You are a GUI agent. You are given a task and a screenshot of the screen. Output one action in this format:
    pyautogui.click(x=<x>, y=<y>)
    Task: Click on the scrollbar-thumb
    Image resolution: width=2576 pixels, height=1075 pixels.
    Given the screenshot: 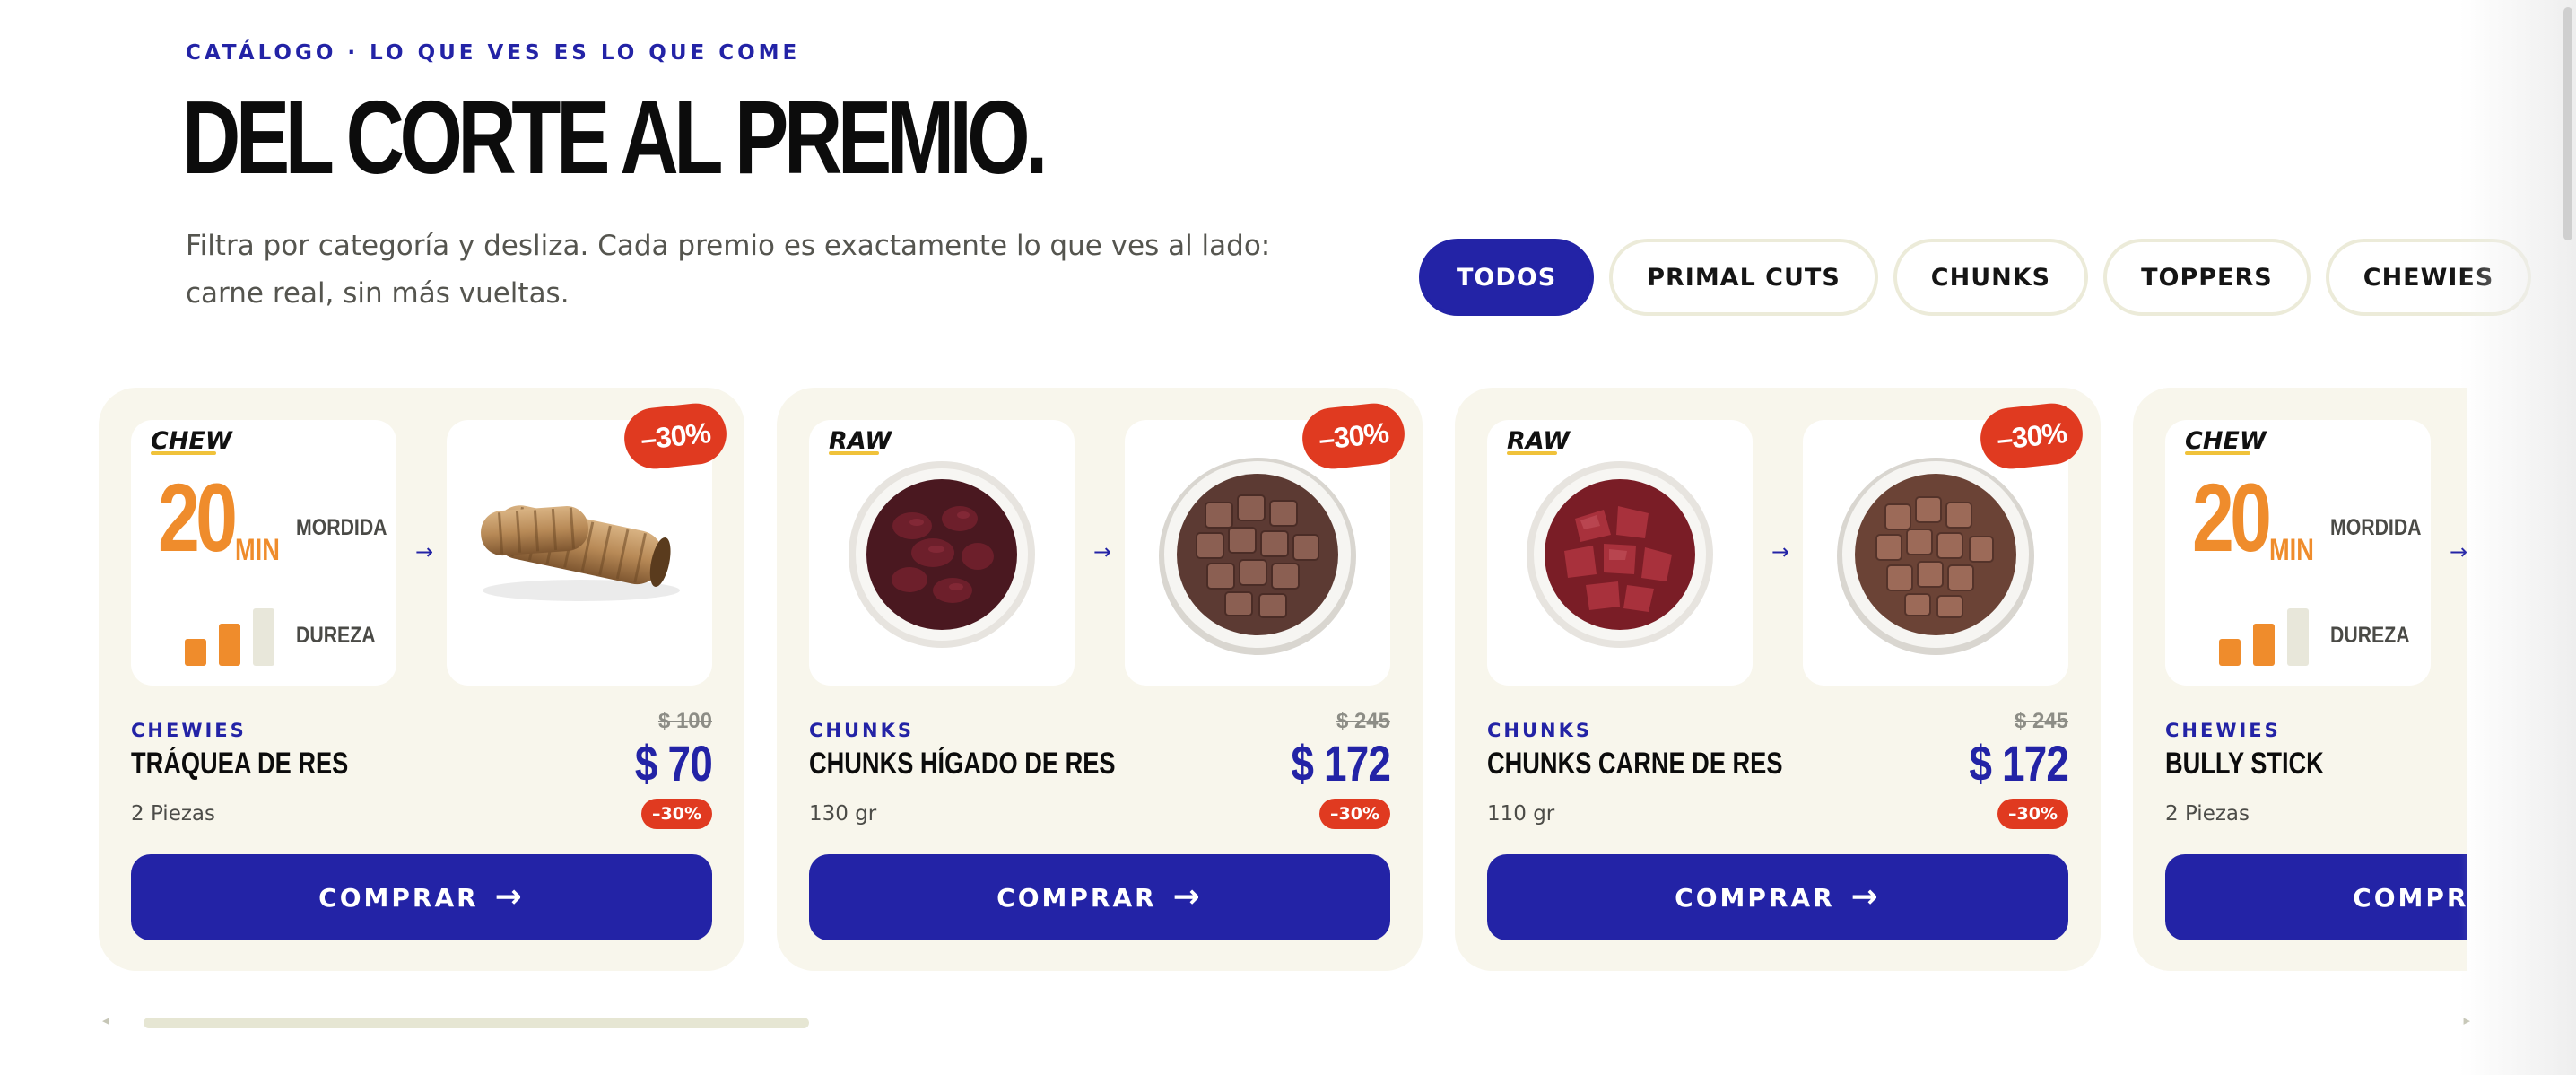 What is the action you would take?
    pyautogui.click(x=476, y=1023)
    